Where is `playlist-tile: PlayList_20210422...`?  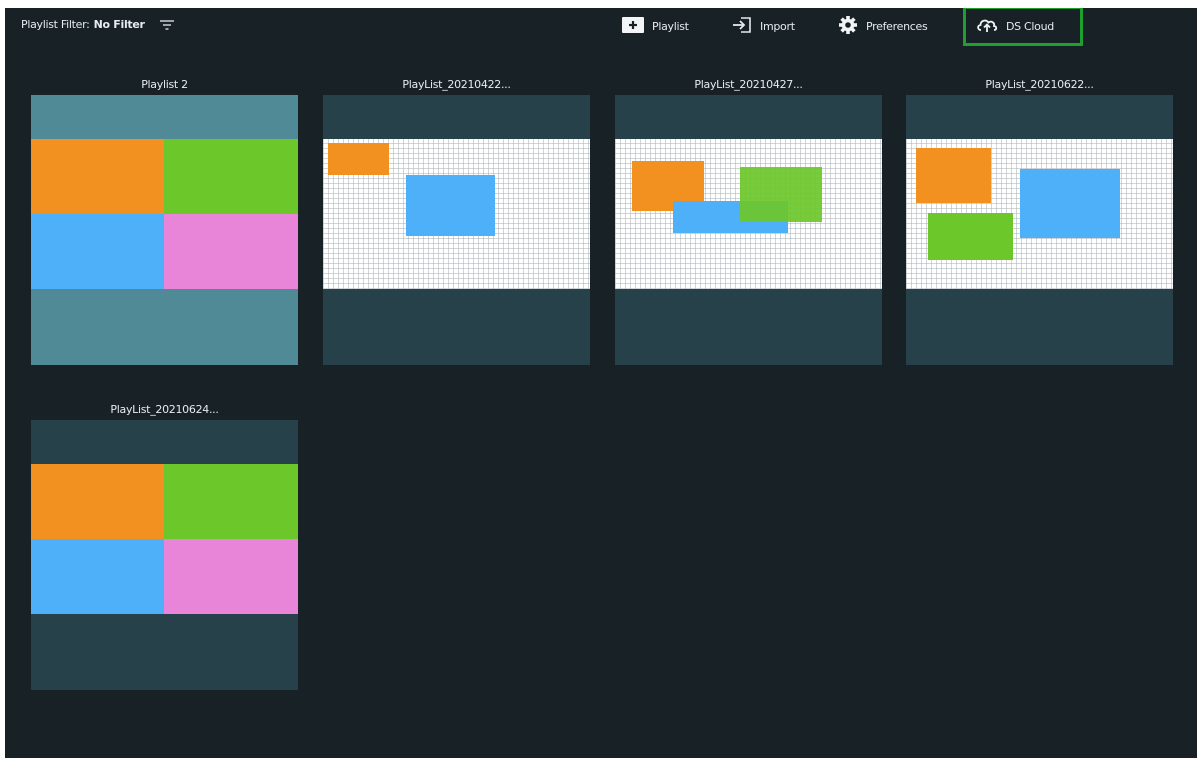
playlist-tile: PlayList_20210422... is located at coordinates (456, 221).